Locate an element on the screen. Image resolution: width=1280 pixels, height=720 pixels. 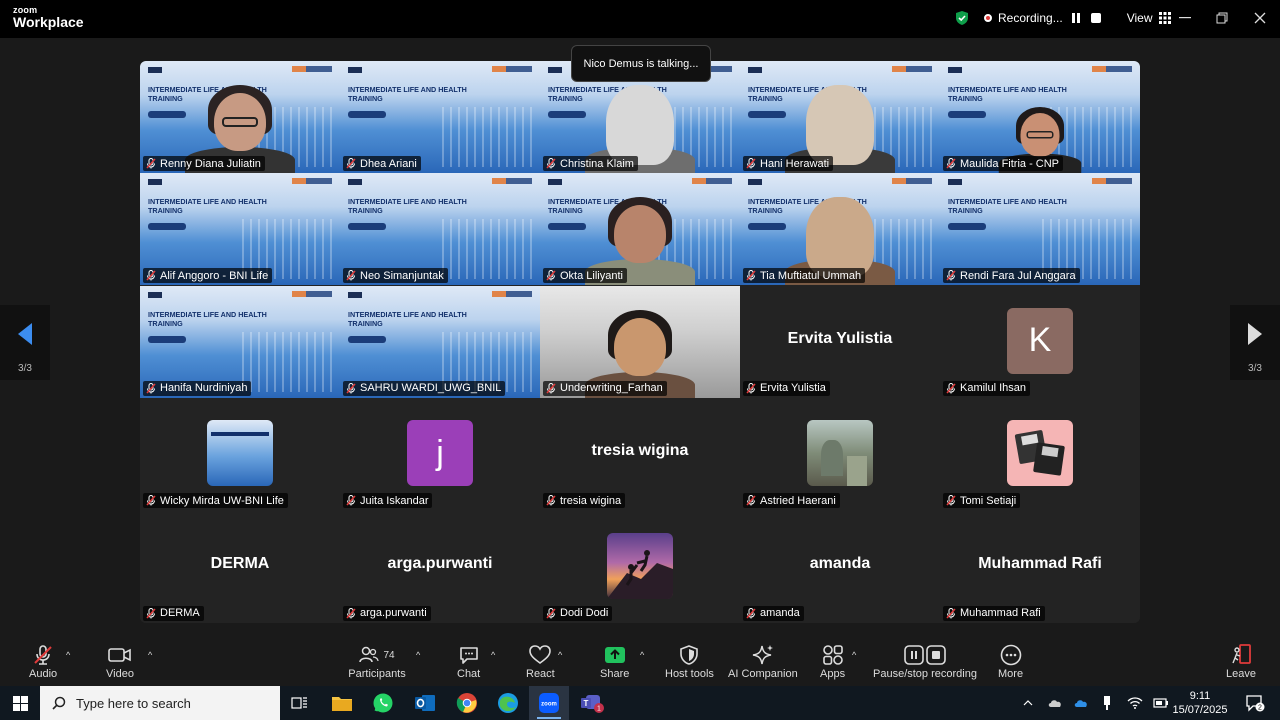
onedrive-sync-icon is located at coordinates (1055, 703).